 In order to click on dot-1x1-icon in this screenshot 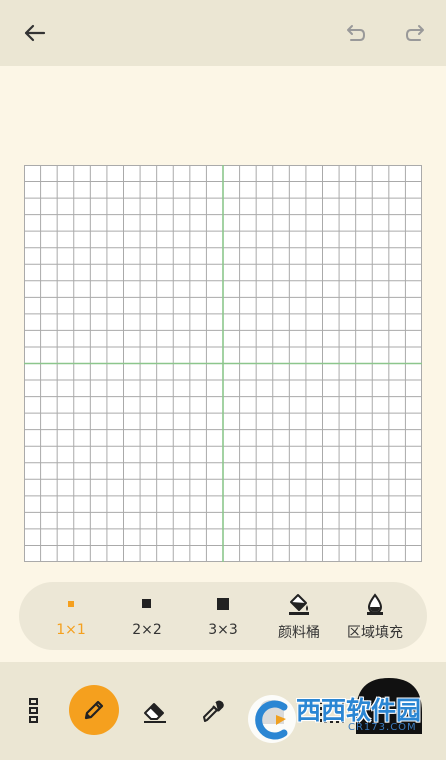, I will do `click(71, 604)`.